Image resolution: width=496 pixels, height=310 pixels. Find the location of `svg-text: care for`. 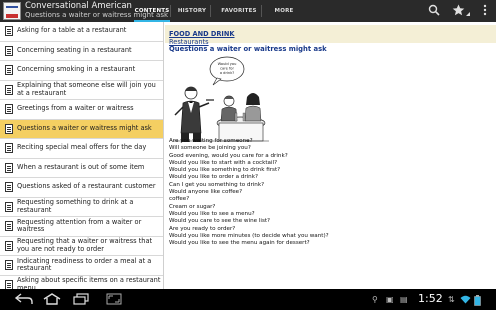

svg-text: care for is located at coordinates (227, 69).